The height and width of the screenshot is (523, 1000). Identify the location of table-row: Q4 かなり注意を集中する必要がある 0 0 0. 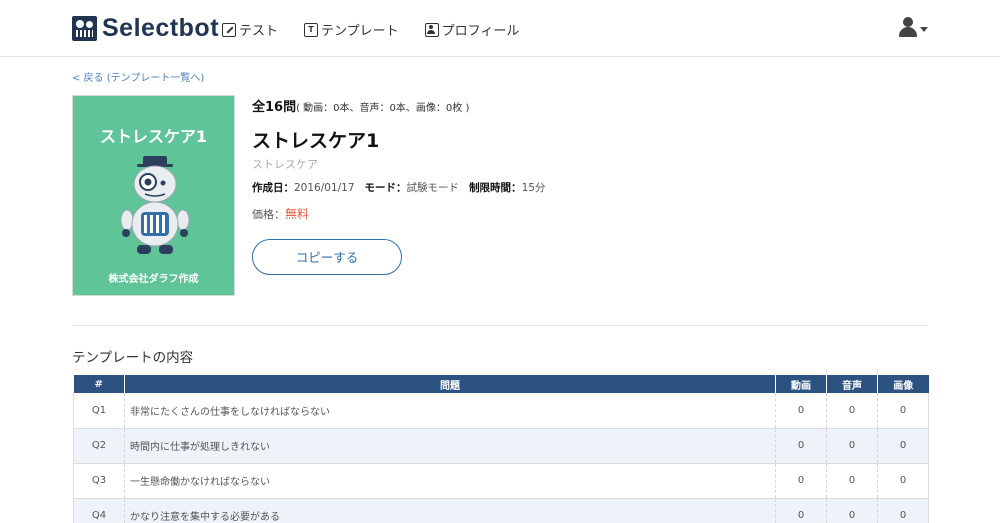
(501, 510).